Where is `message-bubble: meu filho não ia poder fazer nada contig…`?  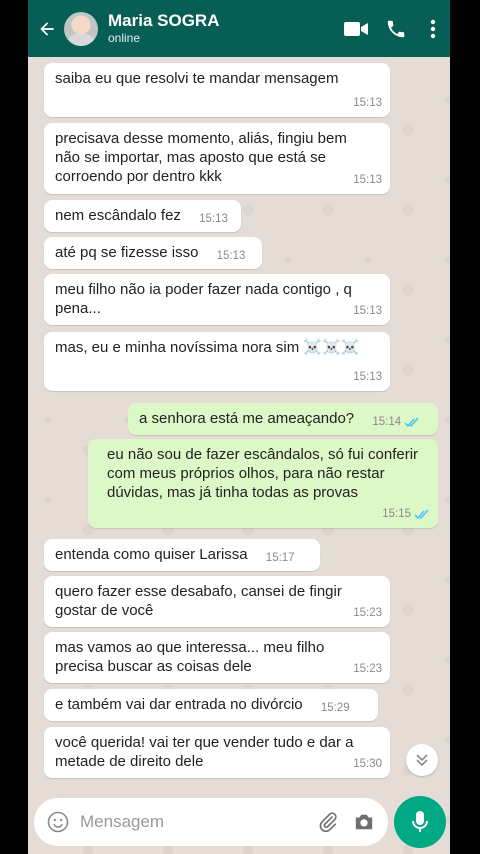 message-bubble: meu filho não ia poder fazer nada contig… is located at coordinates (217, 299).